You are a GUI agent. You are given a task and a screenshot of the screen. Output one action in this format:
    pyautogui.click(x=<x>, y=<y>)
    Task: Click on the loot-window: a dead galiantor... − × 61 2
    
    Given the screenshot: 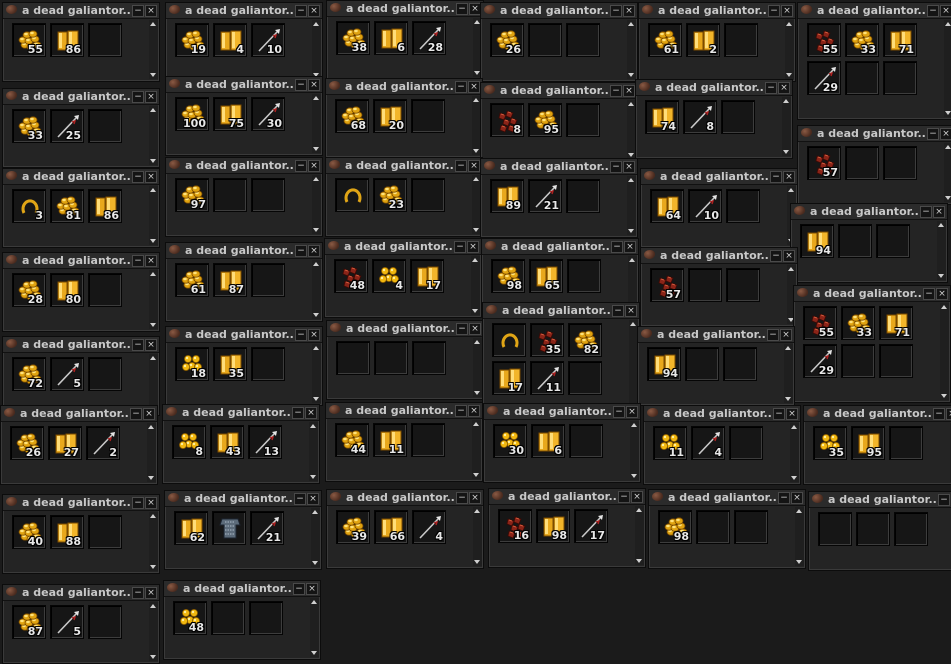 What is the action you would take?
    pyautogui.click(x=717, y=42)
    